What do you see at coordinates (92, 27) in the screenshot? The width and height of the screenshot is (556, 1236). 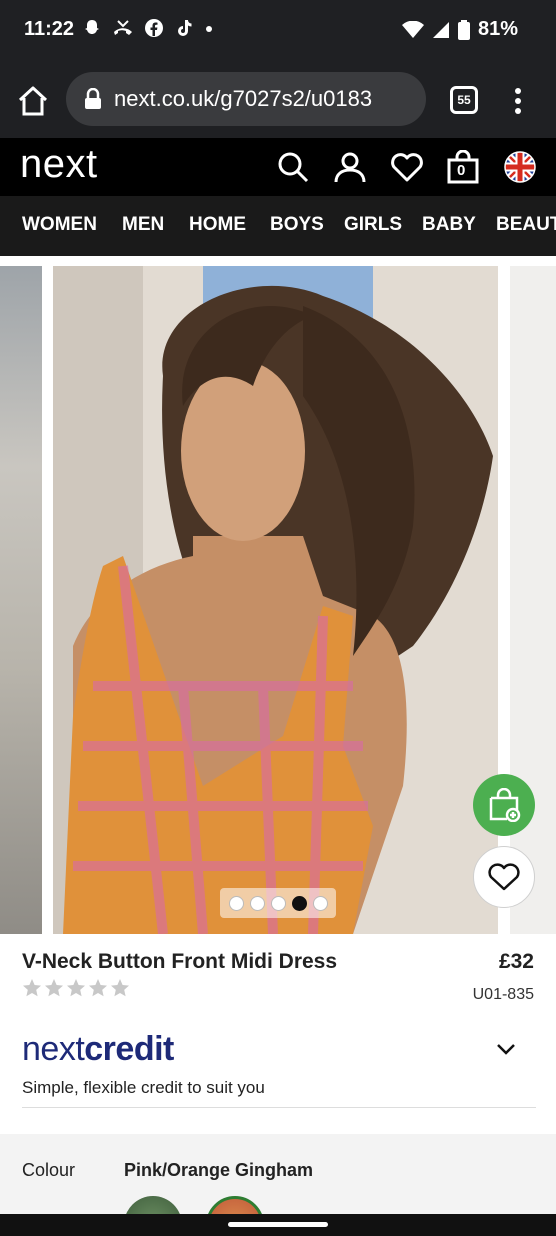 I see `snapchat-icon` at bounding box center [92, 27].